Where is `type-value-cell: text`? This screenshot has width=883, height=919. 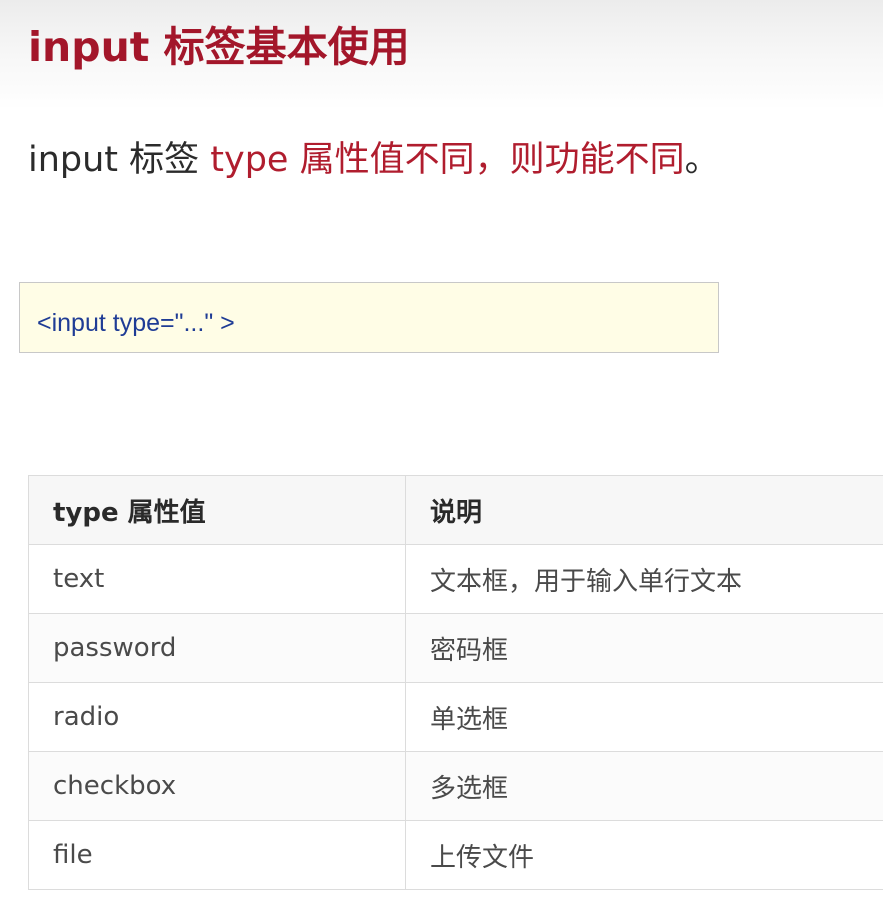 type-value-cell: text is located at coordinates (217, 579).